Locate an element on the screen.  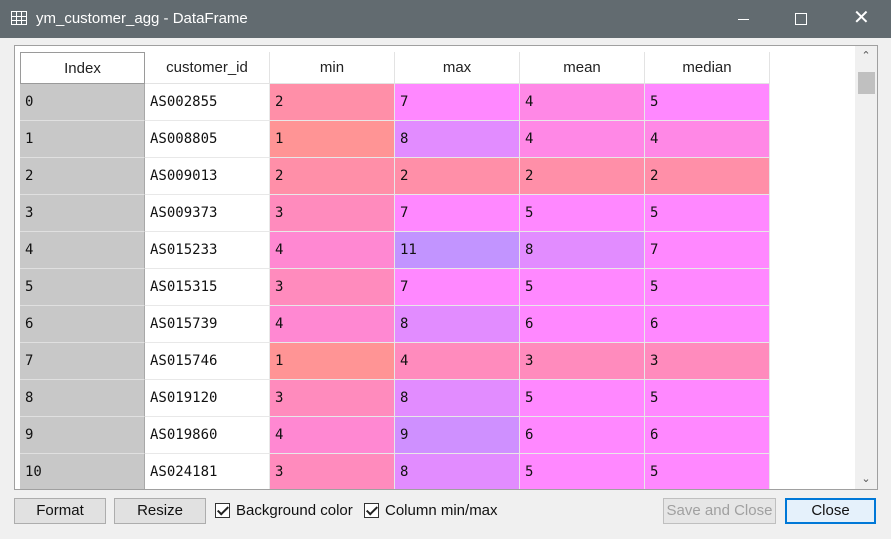
column-minmax-label: Column min/max is located at coordinates (441, 510).